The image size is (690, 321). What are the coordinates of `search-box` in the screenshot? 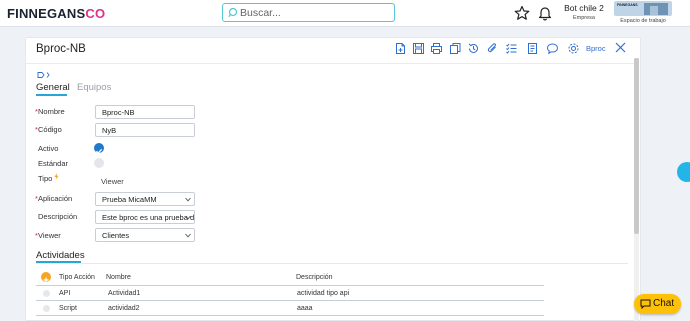 It's located at (308, 12).